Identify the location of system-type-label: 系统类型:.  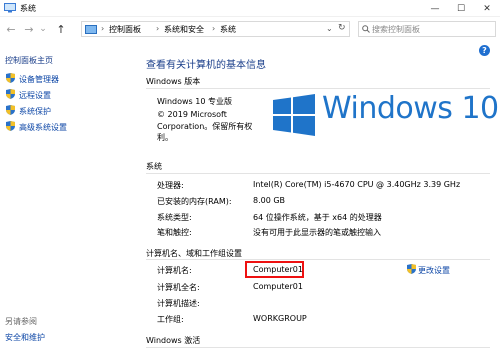
(174, 217).